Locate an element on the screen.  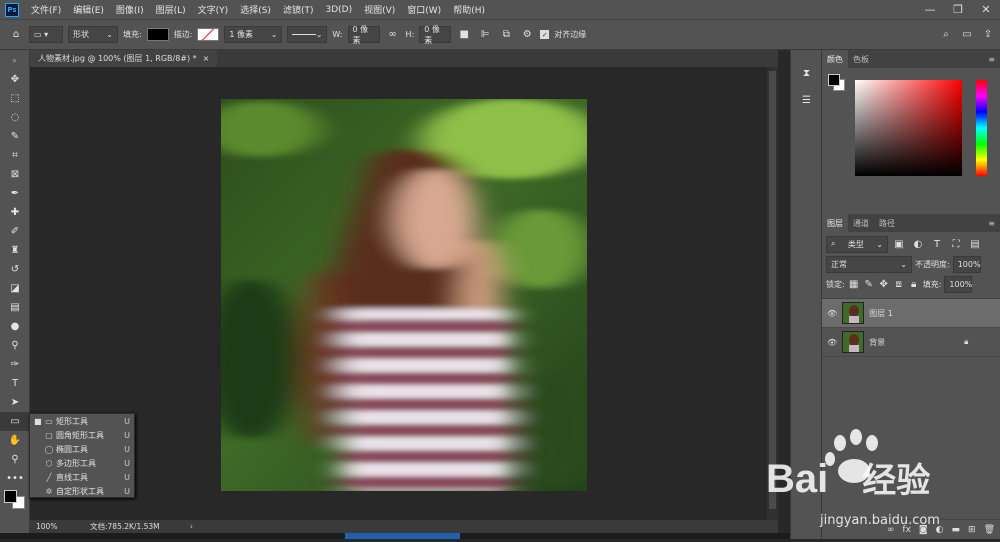
gradient-tool-icon: ▤ is located at coordinates (15, 307).